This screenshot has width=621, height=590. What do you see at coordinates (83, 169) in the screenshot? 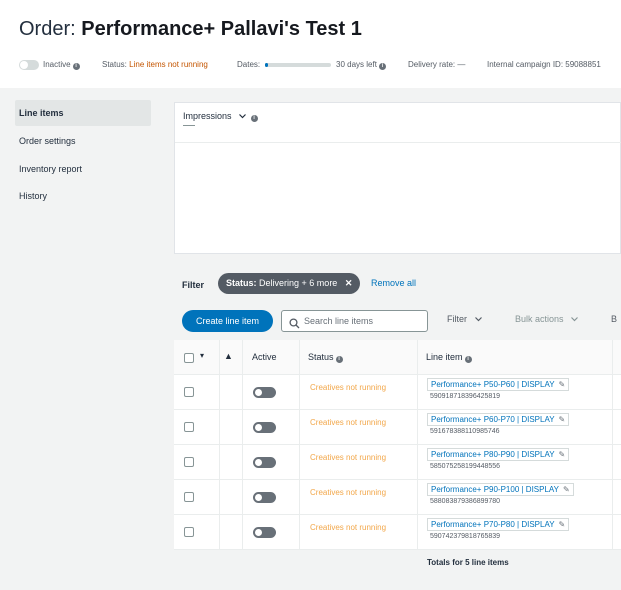
I see `sidebar-item-inventory-report: Inventory report` at bounding box center [83, 169].